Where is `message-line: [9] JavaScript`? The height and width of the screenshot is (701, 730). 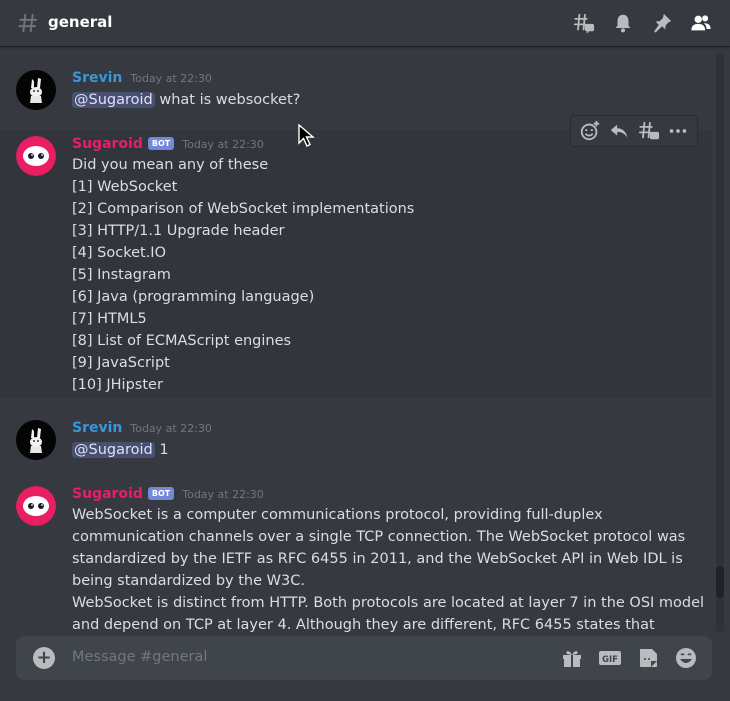
message-line: [9] JavaScript is located at coordinates (121, 363).